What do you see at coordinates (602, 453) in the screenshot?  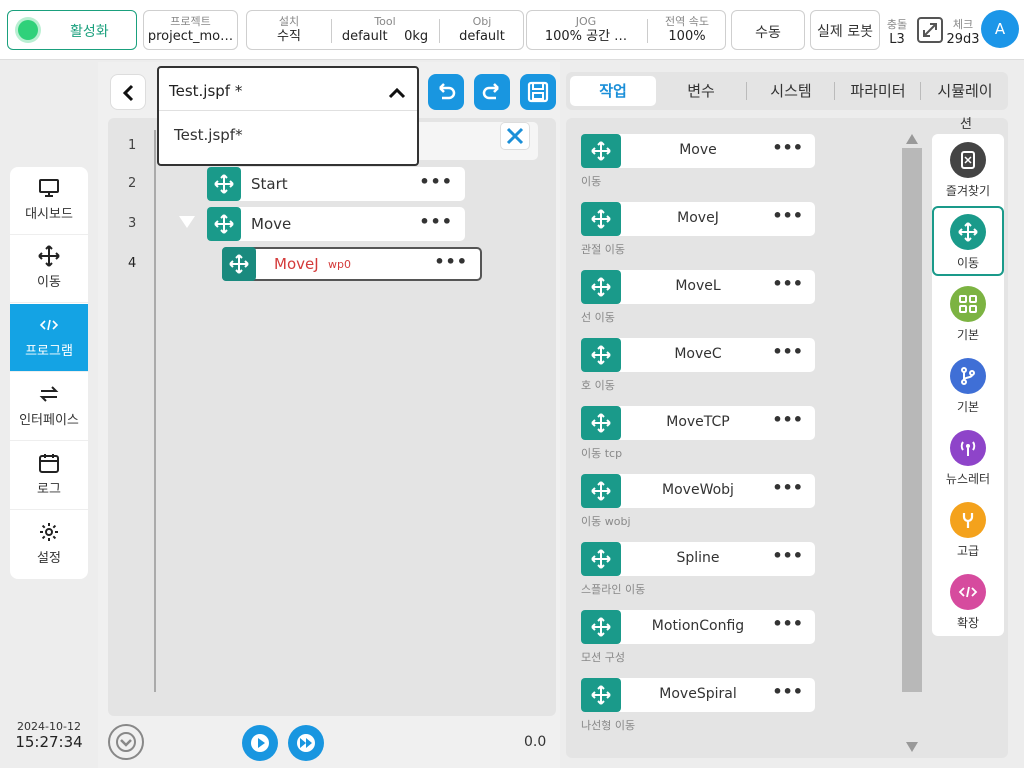 I see `command-description: 이동 tcp` at bounding box center [602, 453].